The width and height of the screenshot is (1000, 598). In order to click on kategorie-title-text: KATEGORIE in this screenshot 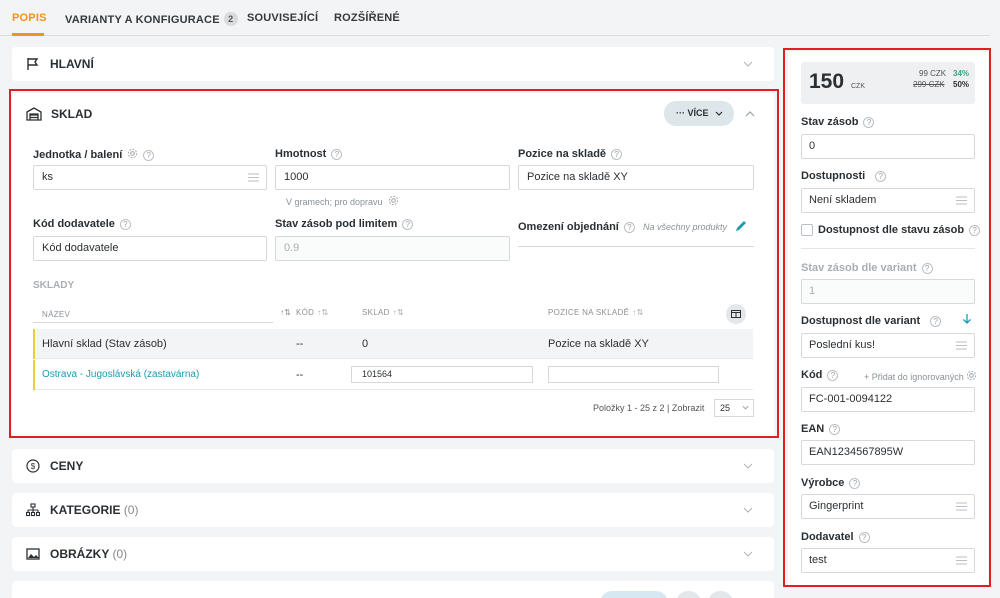, I will do `click(85, 510)`.